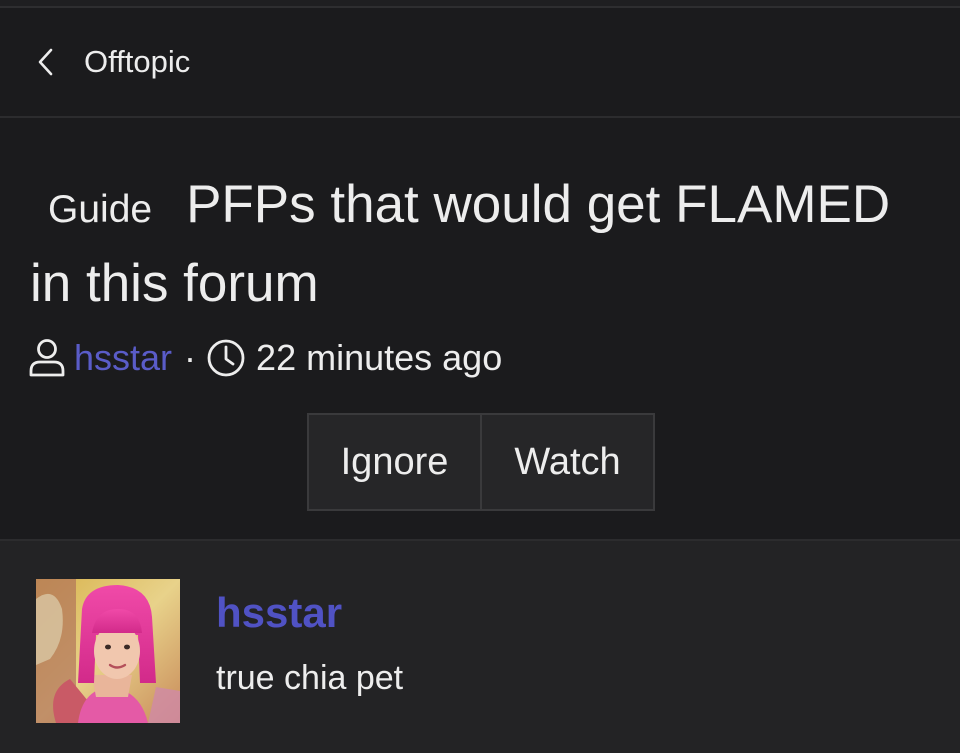  Describe the element at coordinates (47, 358) in the screenshot. I see `user-icon` at that location.